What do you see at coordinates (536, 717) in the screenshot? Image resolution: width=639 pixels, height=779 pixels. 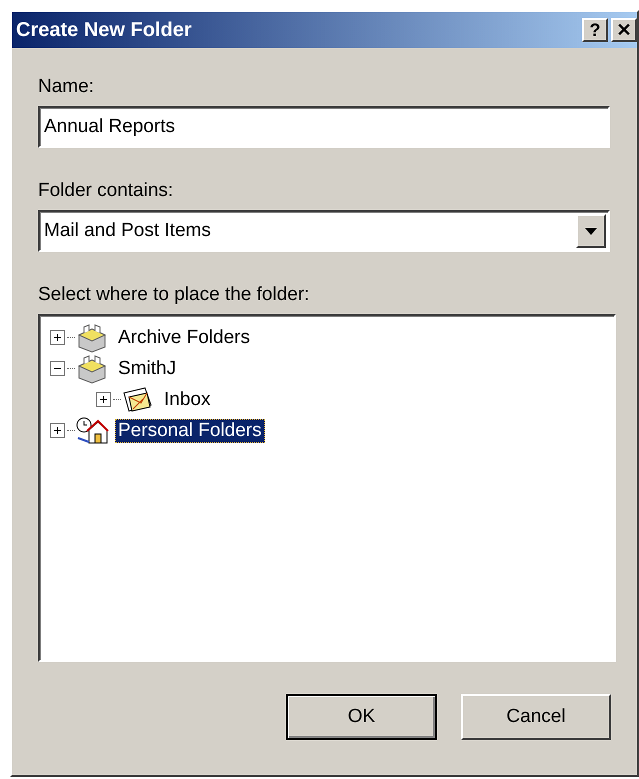 I see `cancel-button: Cancel` at bounding box center [536, 717].